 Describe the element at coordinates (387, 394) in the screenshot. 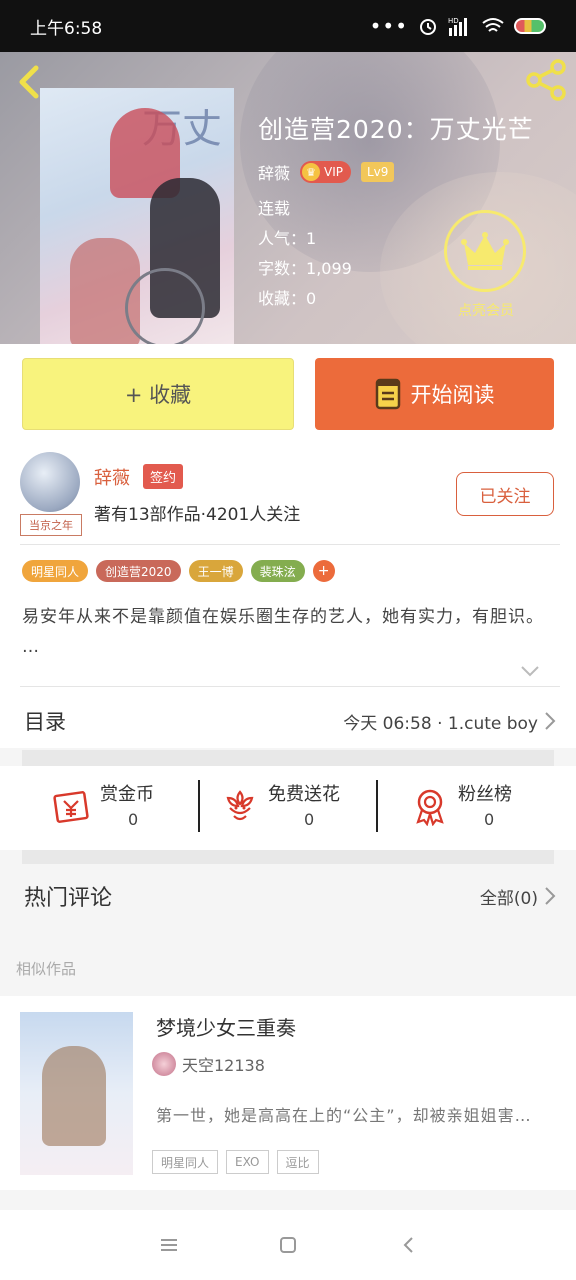

I see `book-icon` at that location.